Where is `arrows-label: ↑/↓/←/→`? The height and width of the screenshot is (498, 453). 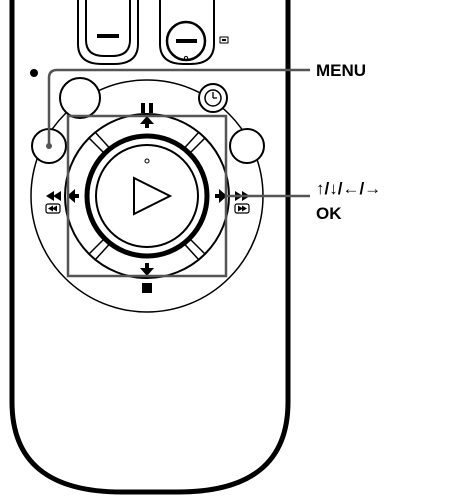
arrows-label: ↑/↓/←/→ is located at coordinates (349, 188).